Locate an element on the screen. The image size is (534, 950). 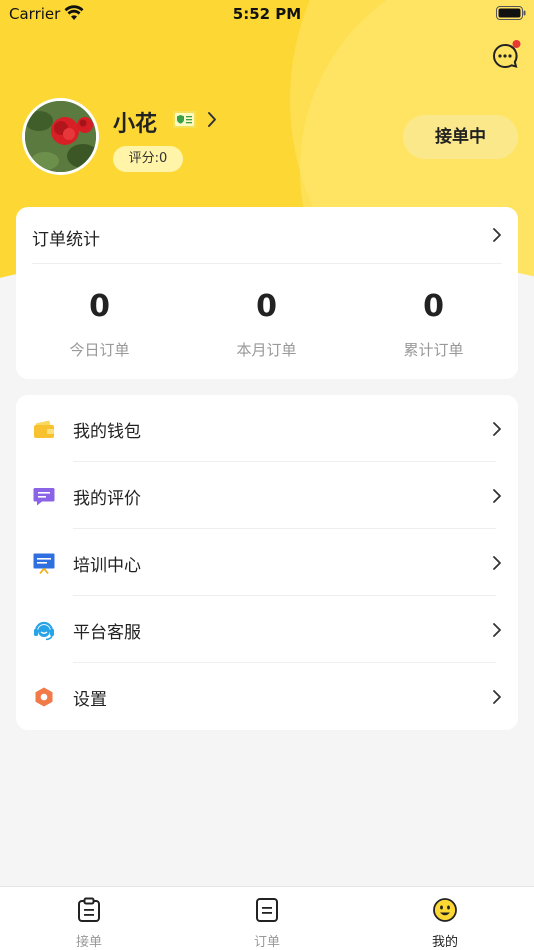
menu-item-reviews: 我的评价 is located at coordinates (267, 495).